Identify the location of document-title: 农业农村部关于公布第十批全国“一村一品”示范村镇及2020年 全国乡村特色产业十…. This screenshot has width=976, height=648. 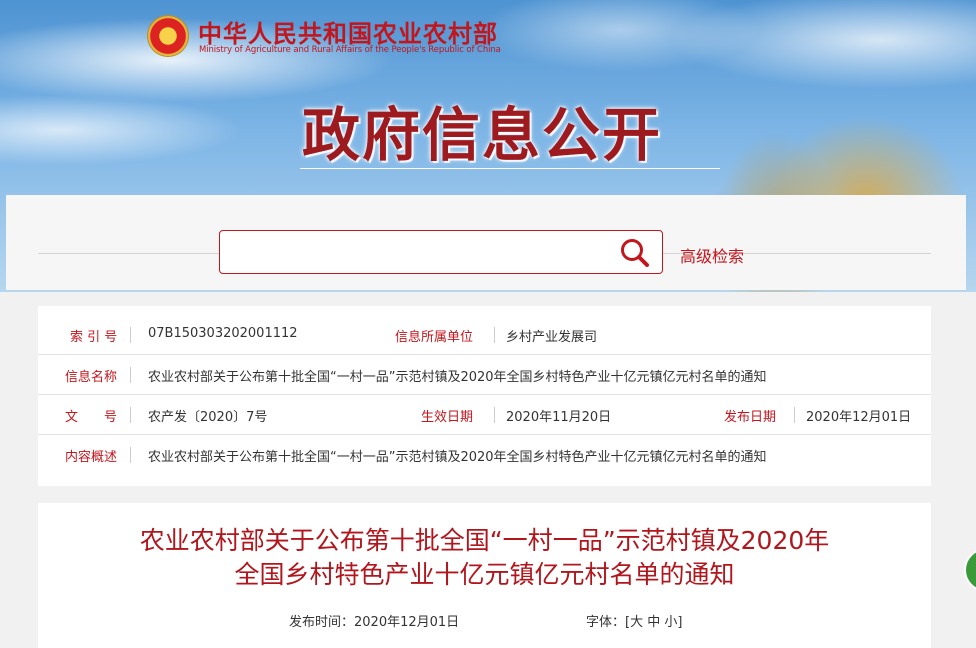
(484, 558).